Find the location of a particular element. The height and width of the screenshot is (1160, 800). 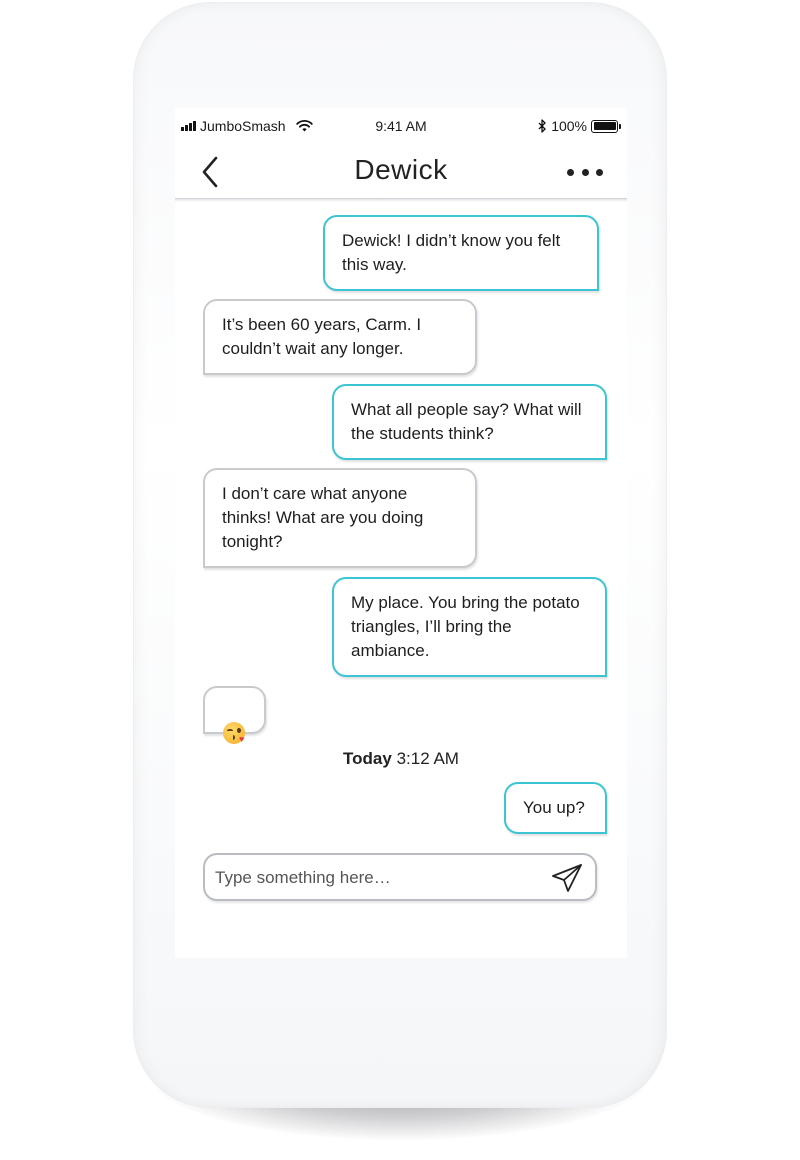

timestamp-day: Today is located at coordinates (367, 758).